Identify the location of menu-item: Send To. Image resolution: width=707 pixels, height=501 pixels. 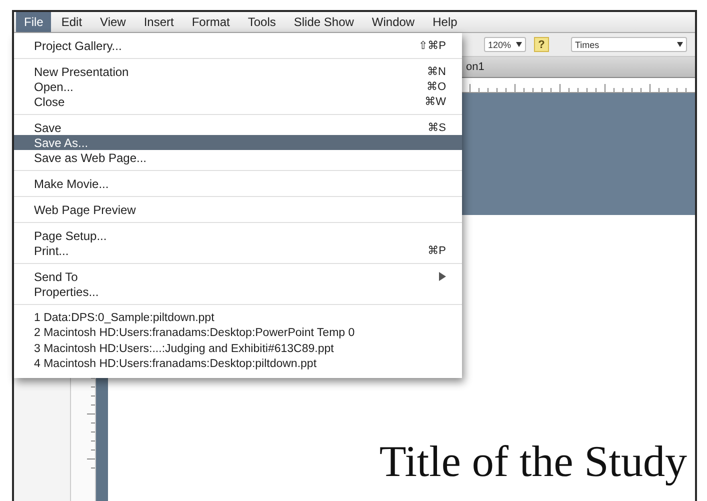
(238, 276).